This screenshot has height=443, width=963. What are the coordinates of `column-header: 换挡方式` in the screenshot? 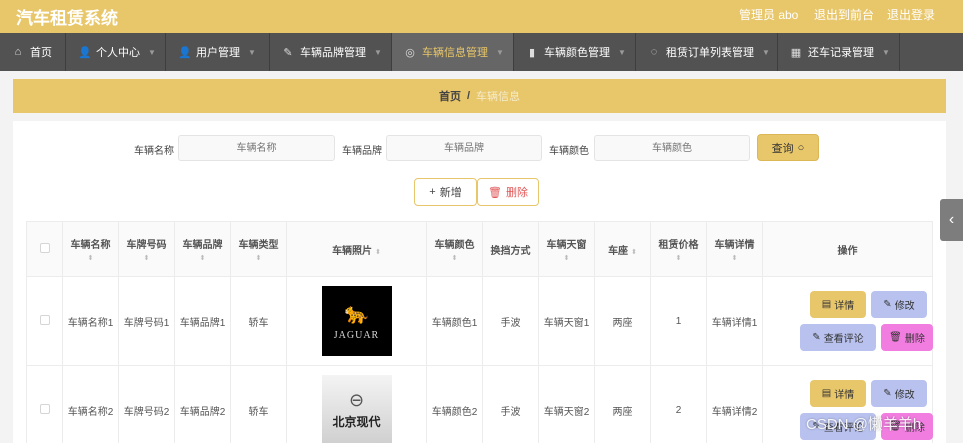 It's located at (510, 249).